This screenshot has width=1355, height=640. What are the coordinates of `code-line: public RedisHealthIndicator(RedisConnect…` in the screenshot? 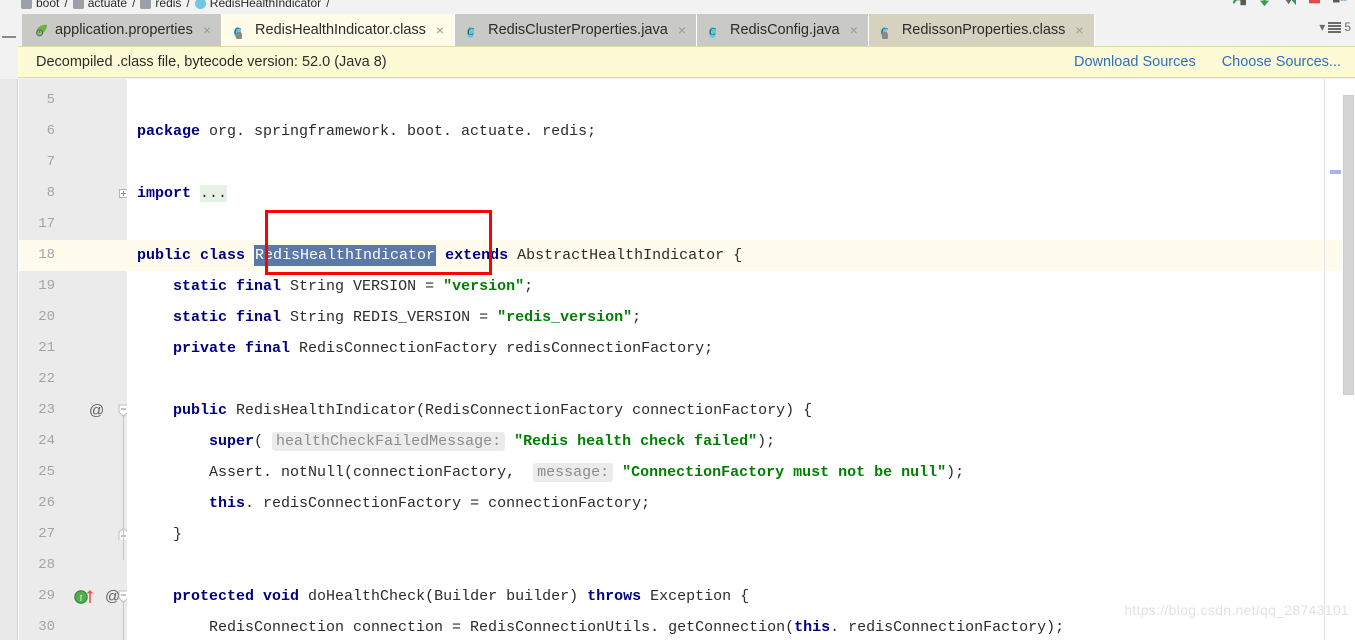 It's located at (741, 410).